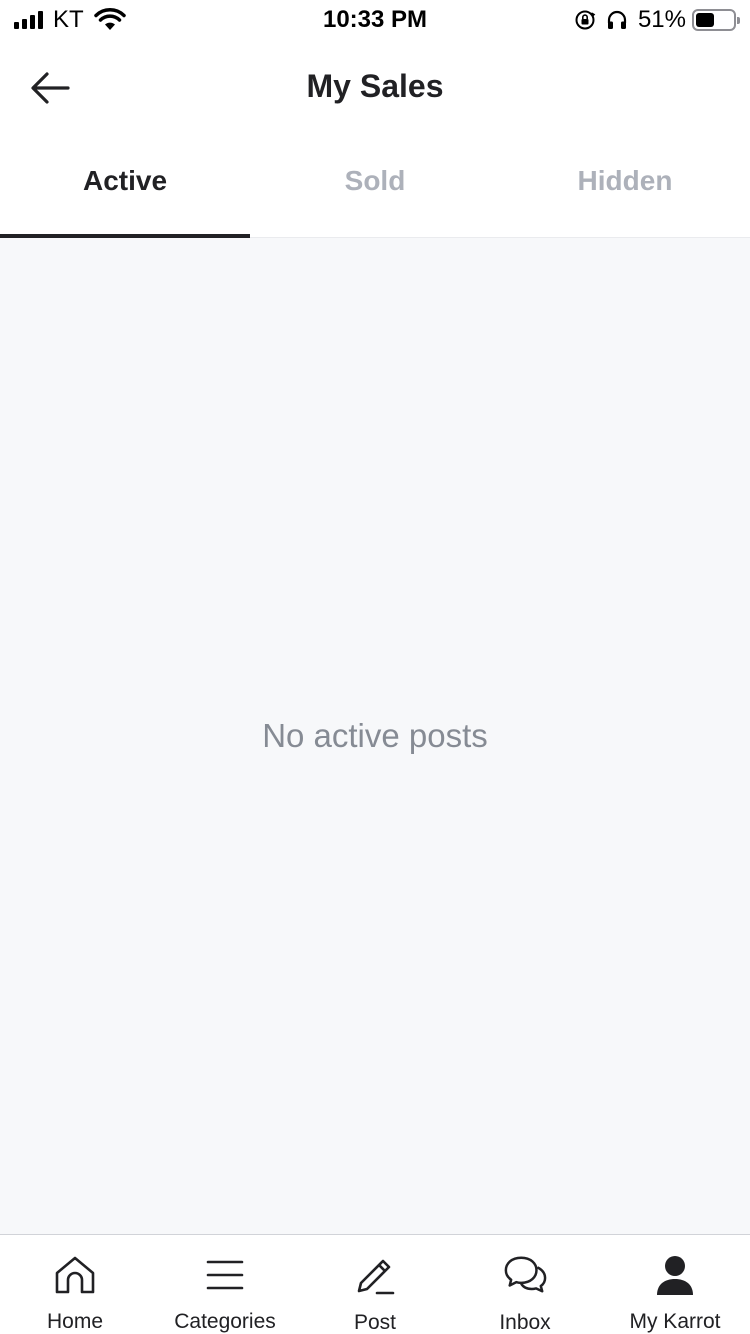 The height and width of the screenshot is (1334, 750). Describe the element at coordinates (617, 19) in the screenshot. I see `headphones-icon` at that location.